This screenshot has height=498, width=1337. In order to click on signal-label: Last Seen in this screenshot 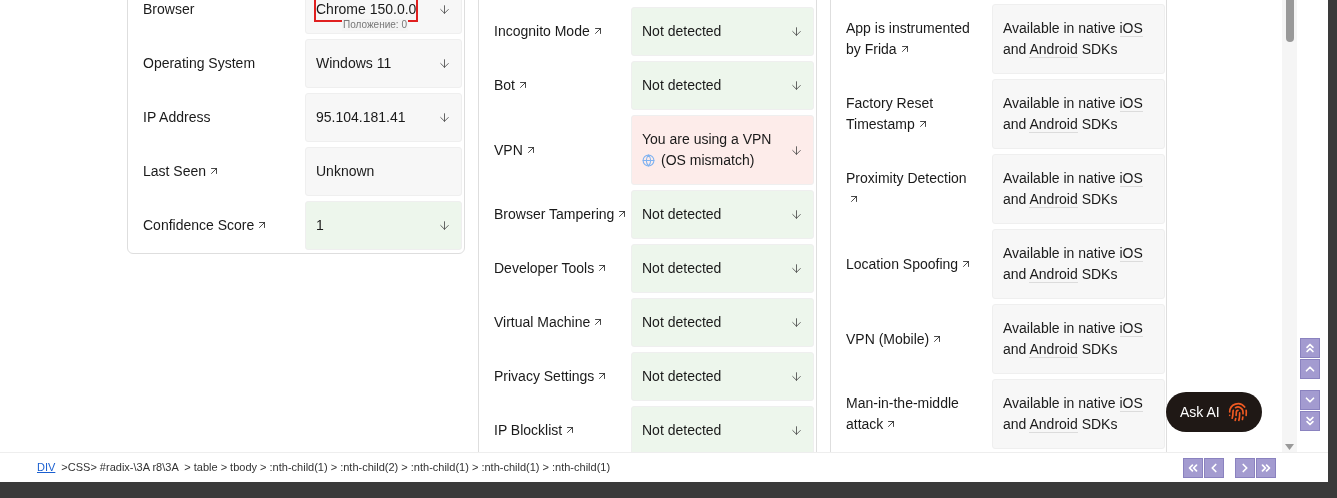, I will do `click(182, 171)`.